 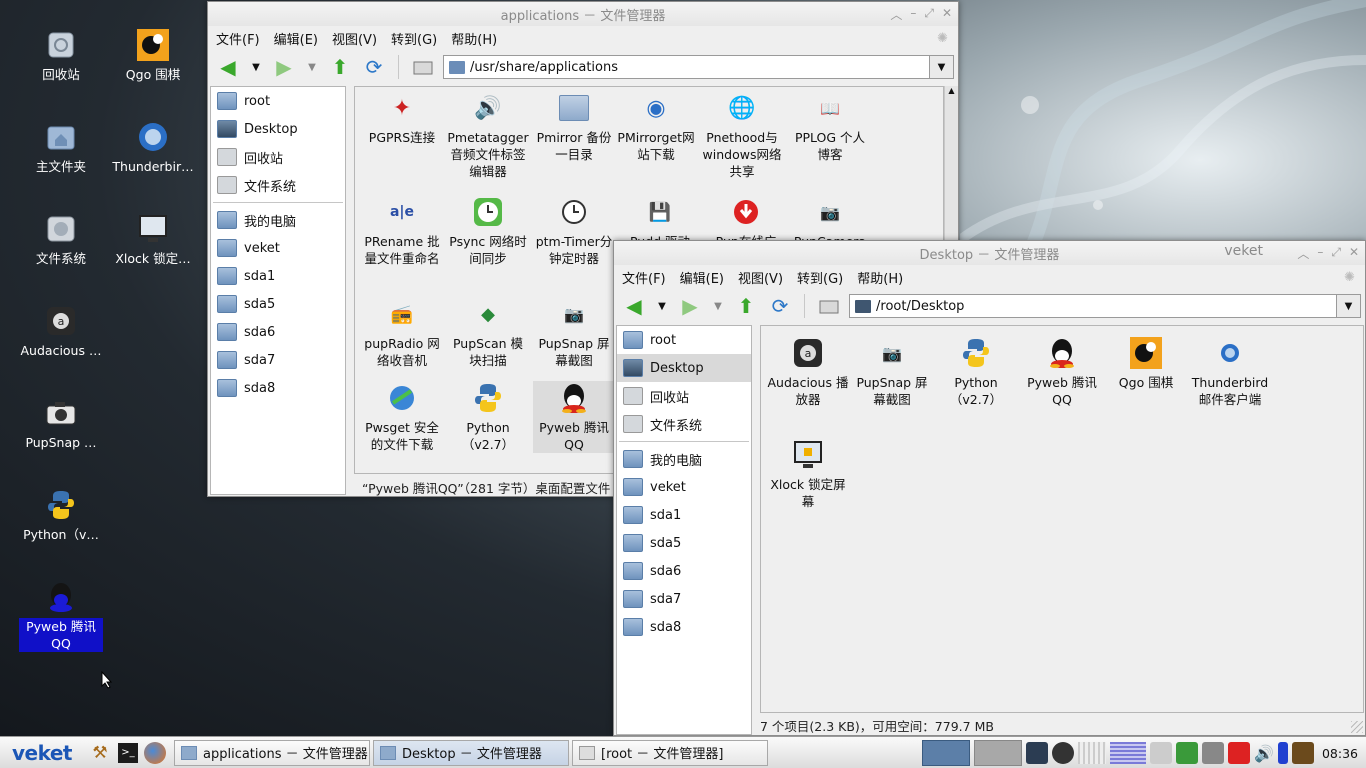 I want to click on path-text: /usr/share/applications, so click(x=699, y=67).